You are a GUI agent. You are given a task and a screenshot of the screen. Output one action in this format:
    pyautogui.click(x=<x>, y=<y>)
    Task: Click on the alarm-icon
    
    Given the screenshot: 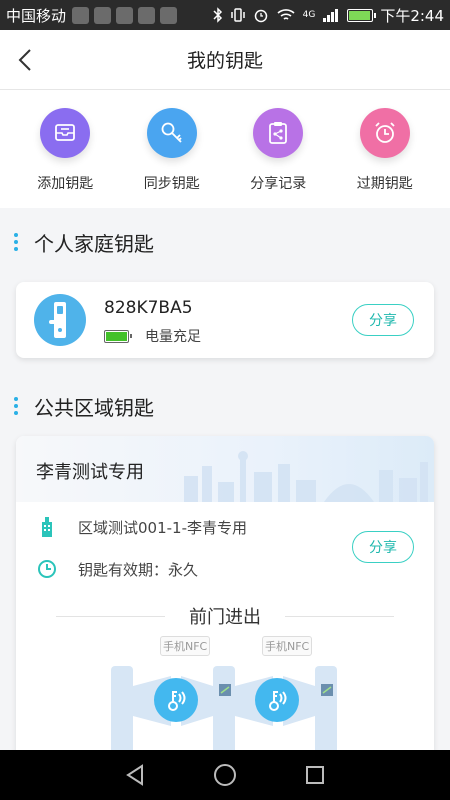 What is the action you would take?
    pyautogui.click(x=260, y=16)
    